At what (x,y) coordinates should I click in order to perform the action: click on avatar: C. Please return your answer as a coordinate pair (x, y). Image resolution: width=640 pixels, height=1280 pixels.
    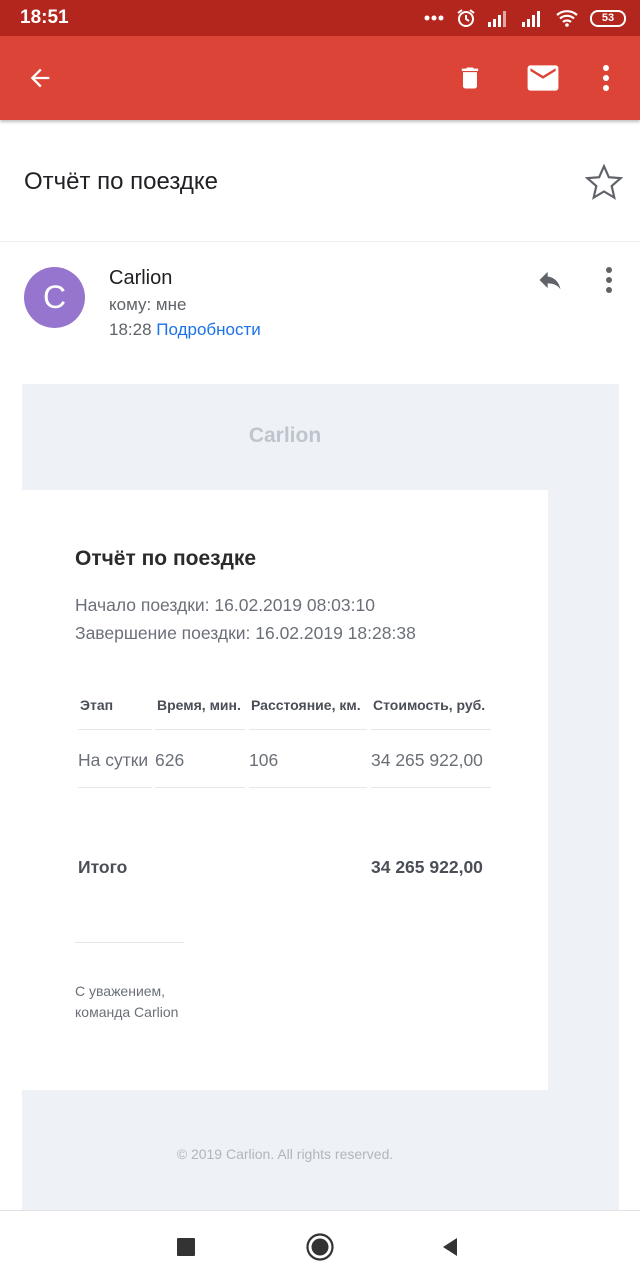
    Looking at the image, I should click on (54, 297).